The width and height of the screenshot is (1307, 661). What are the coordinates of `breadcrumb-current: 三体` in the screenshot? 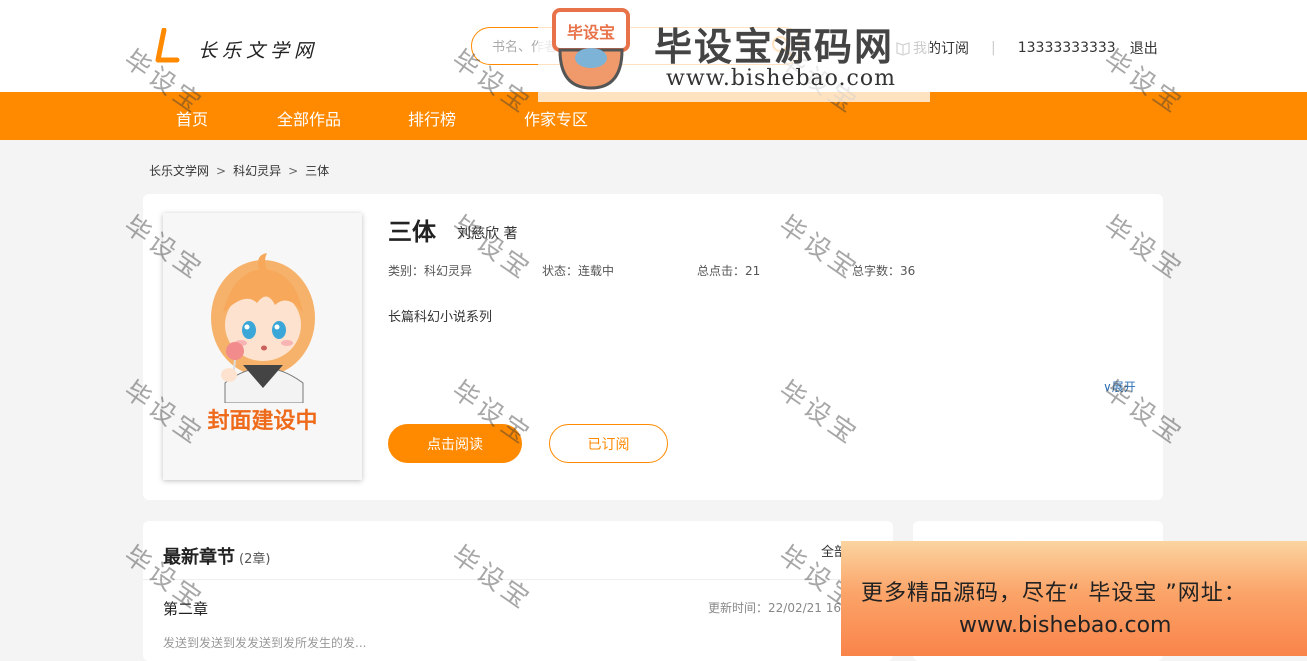 It's located at (317, 171).